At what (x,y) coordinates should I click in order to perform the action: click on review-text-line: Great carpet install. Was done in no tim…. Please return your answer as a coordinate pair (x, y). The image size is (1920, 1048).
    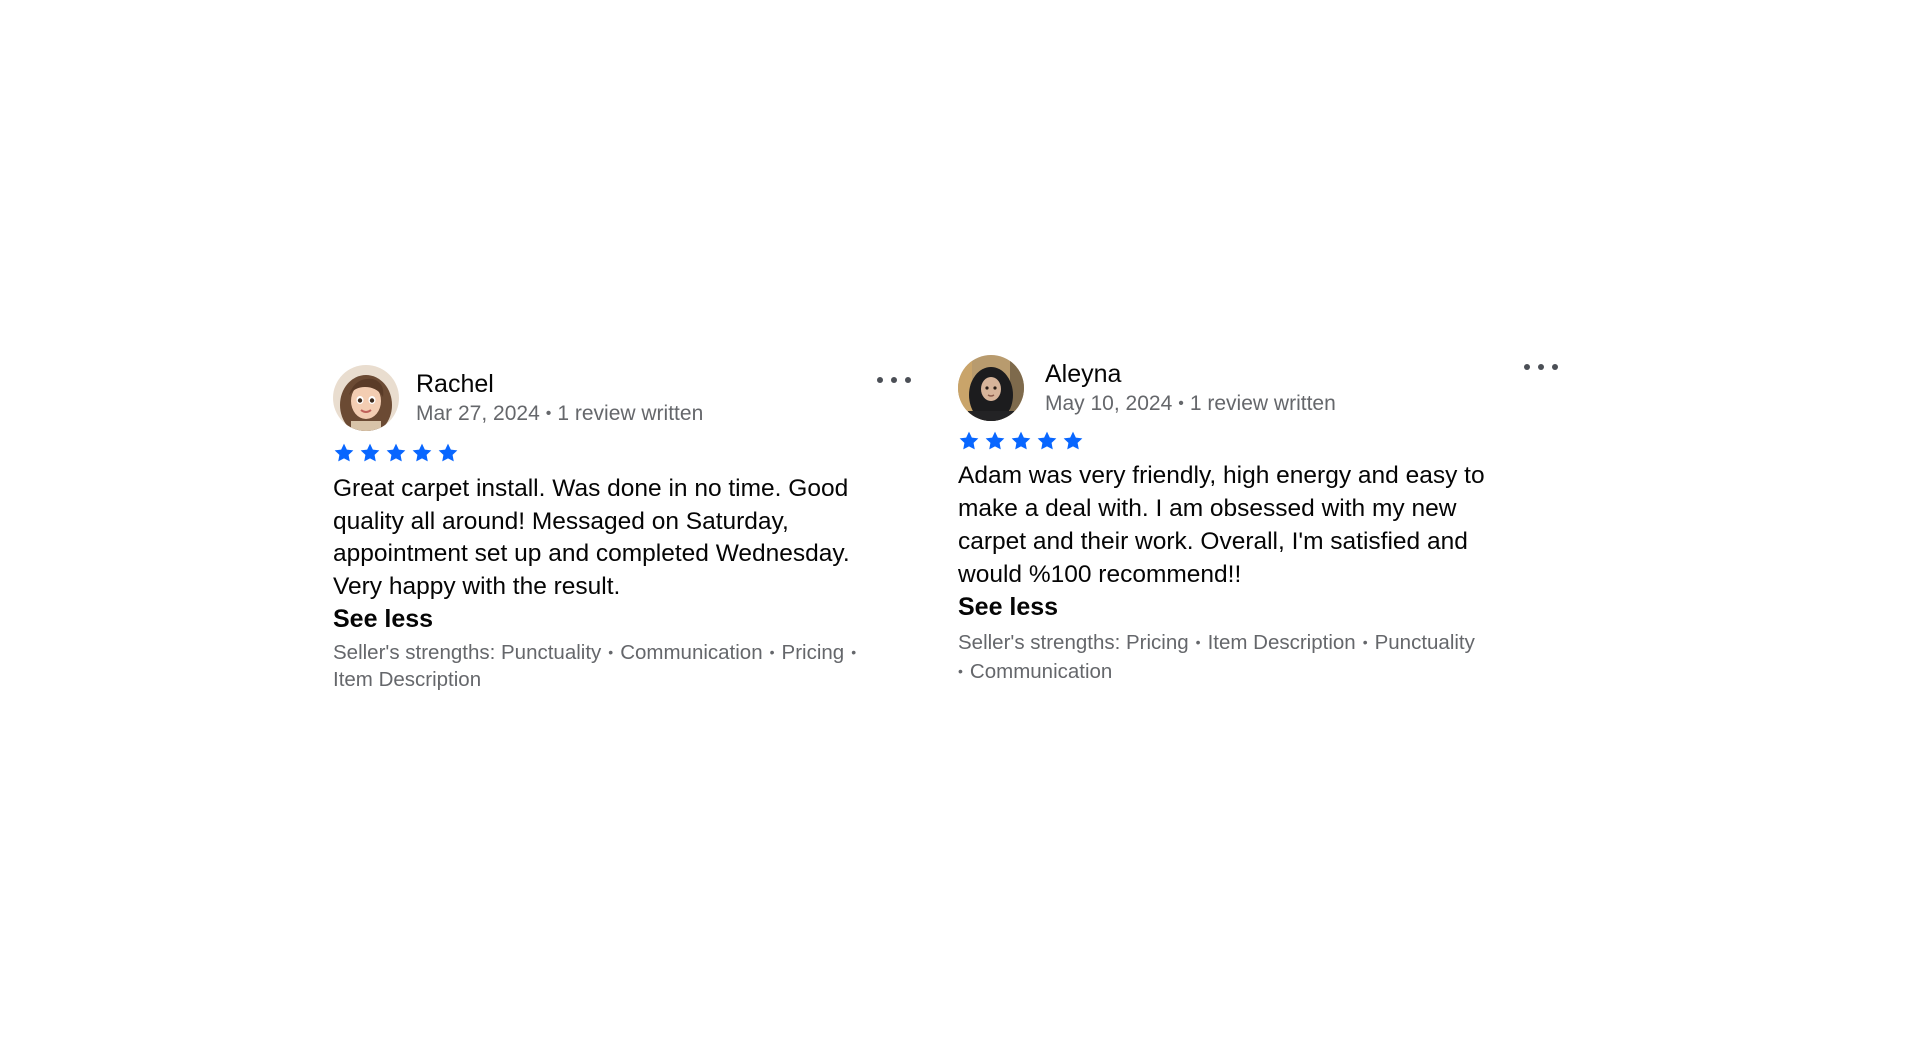
    Looking at the image, I should click on (591, 488).